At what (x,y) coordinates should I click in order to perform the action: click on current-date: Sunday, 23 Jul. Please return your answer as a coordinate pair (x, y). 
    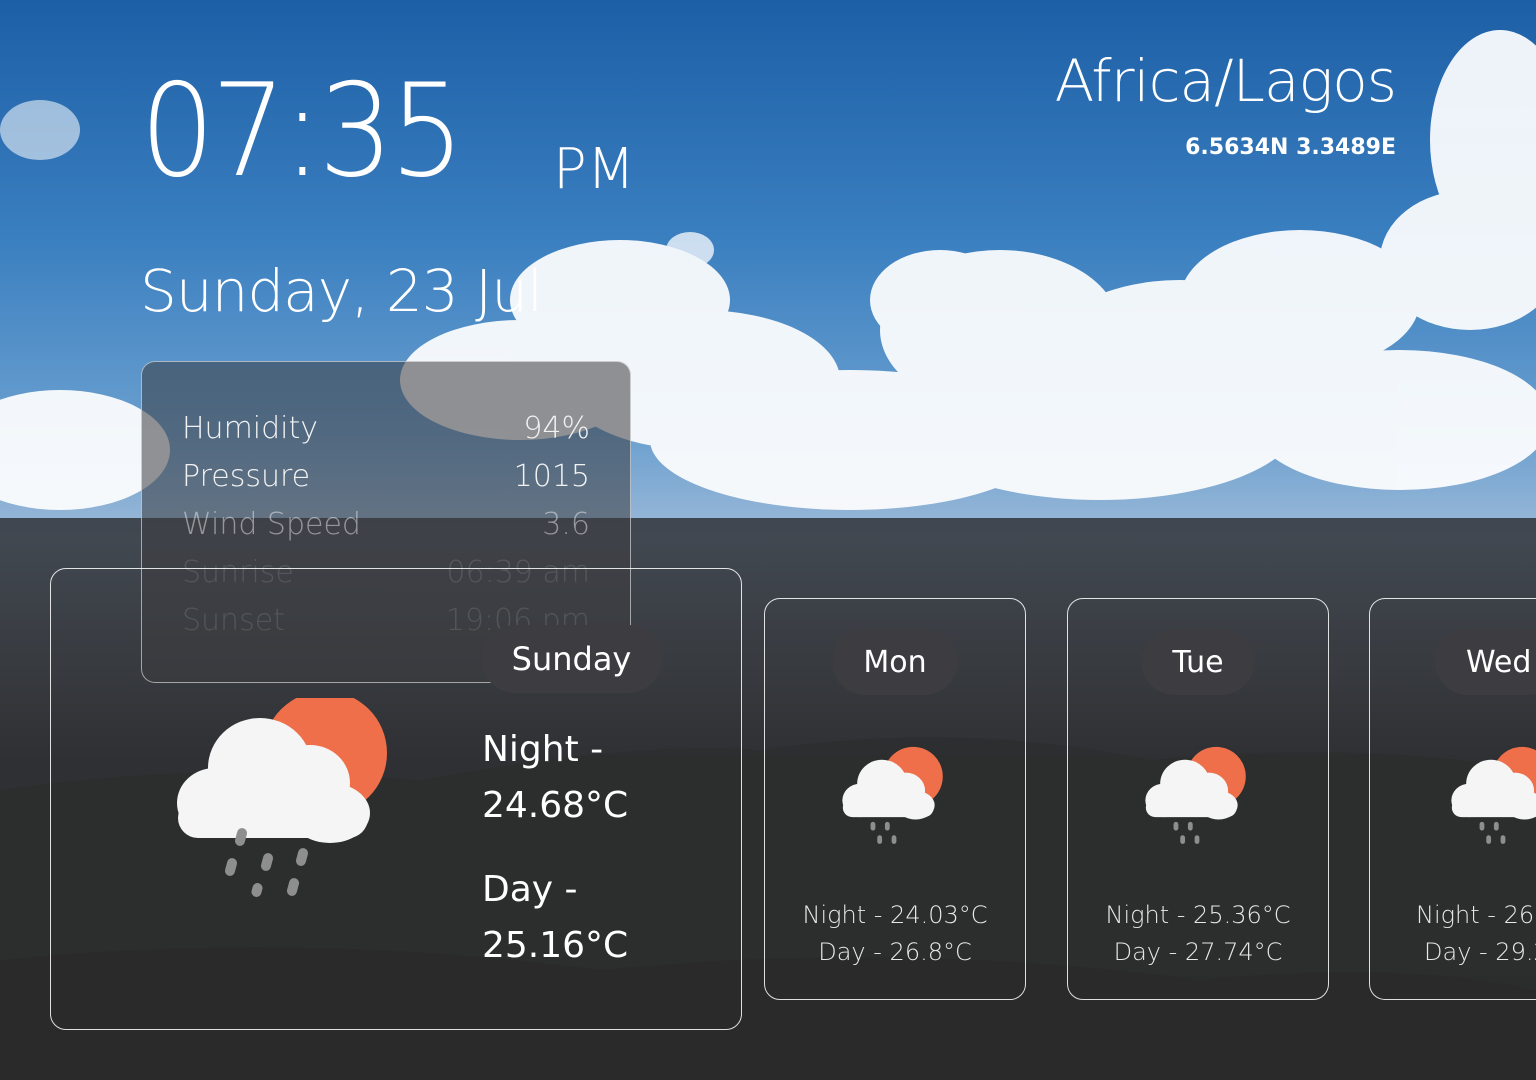
    Looking at the image, I should click on (341, 291).